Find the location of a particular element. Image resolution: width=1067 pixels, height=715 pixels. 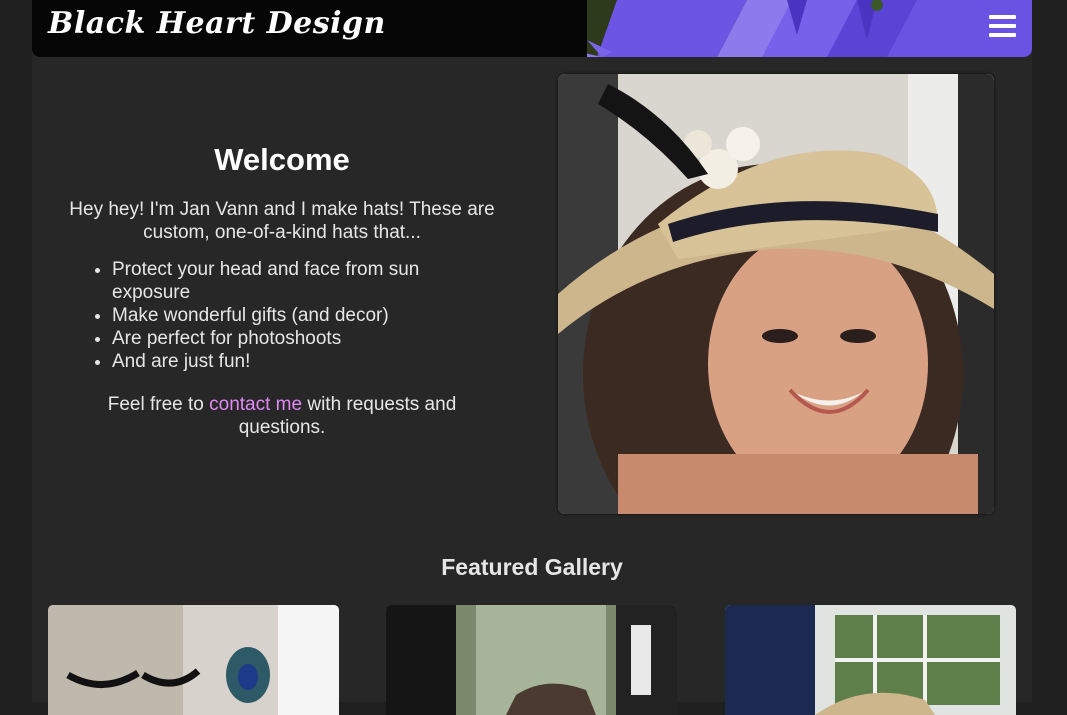

contact-link: contact me is located at coordinates (255, 404).